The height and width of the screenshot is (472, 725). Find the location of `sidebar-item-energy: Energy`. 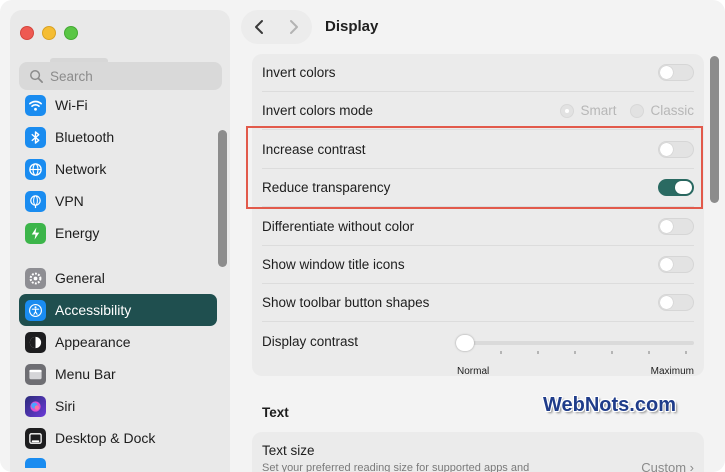

sidebar-item-energy: Energy is located at coordinates (118, 233).